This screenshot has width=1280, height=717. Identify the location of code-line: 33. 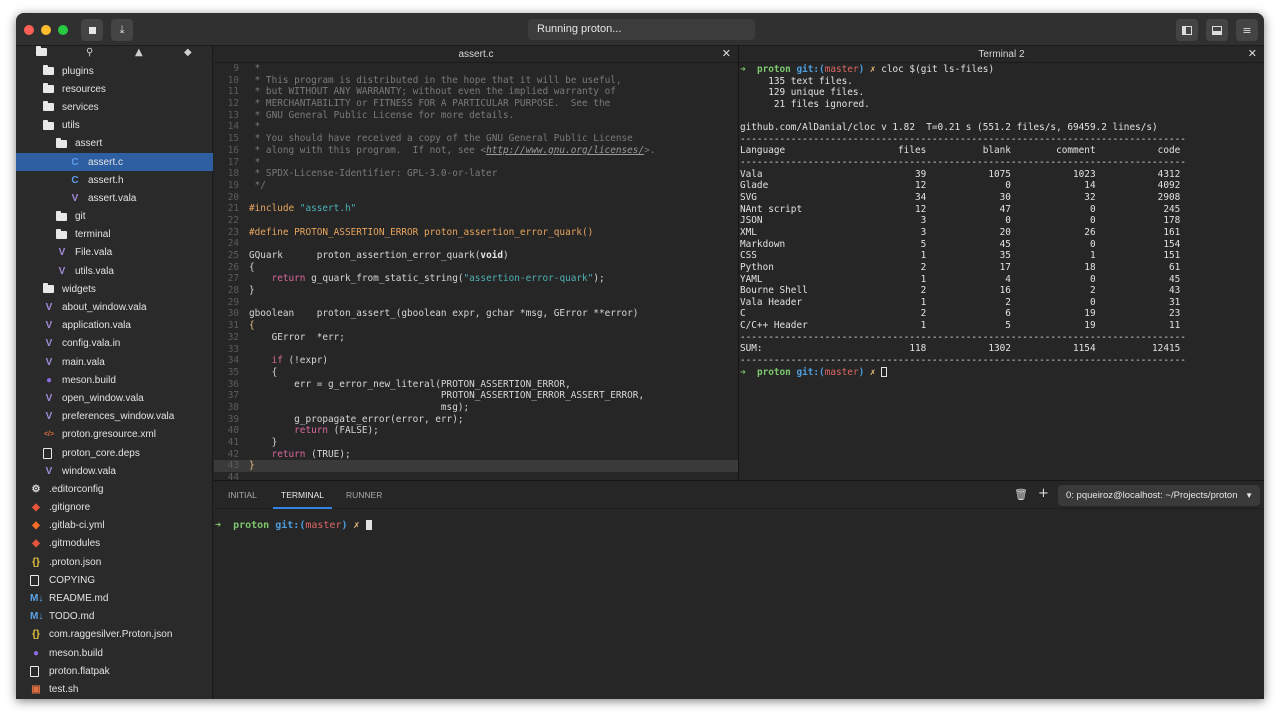
(476, 350).